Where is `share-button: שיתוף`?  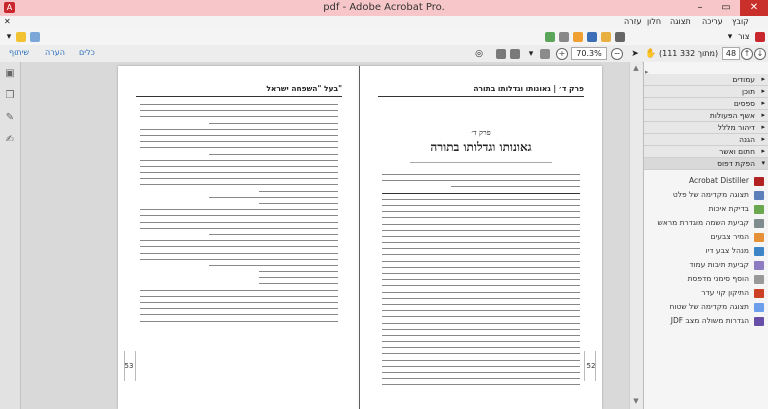 share-button: שיתוף is located at coordinates (19, 53).